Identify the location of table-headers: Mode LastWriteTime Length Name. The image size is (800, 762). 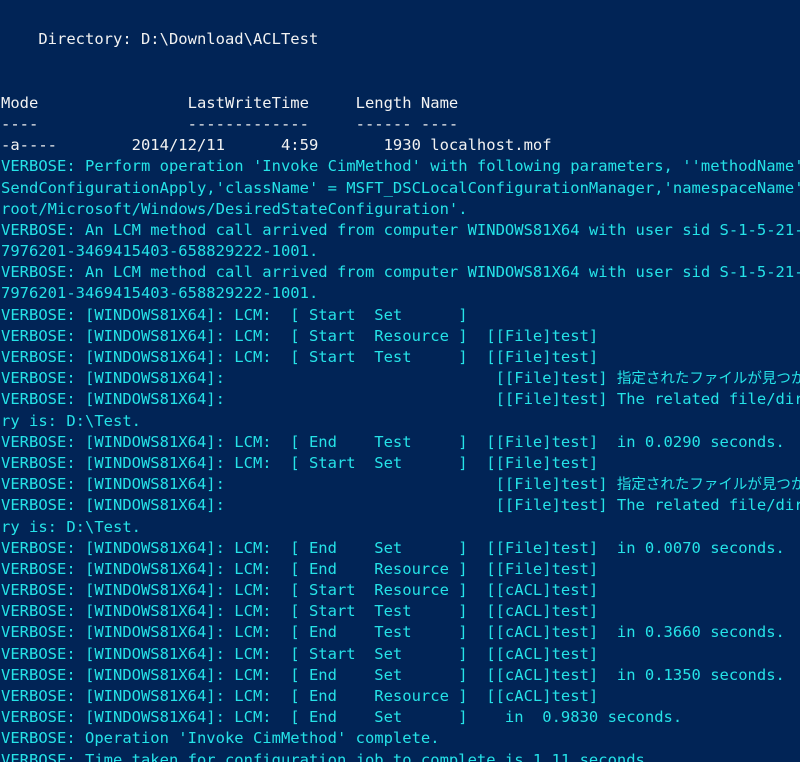
(400, 103).